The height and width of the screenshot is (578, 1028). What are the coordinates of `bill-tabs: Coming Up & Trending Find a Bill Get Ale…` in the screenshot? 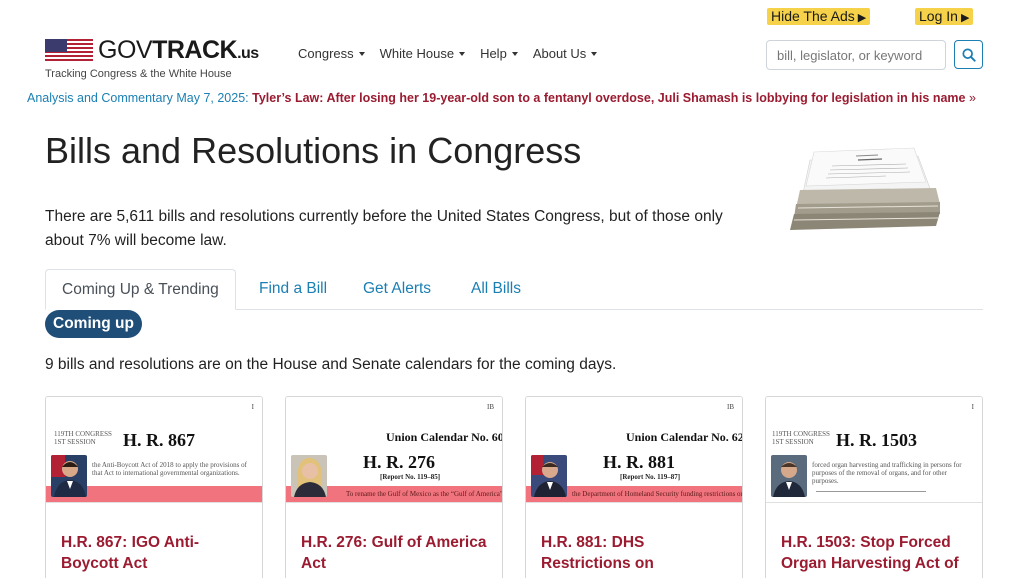 It's located at (514, 289).